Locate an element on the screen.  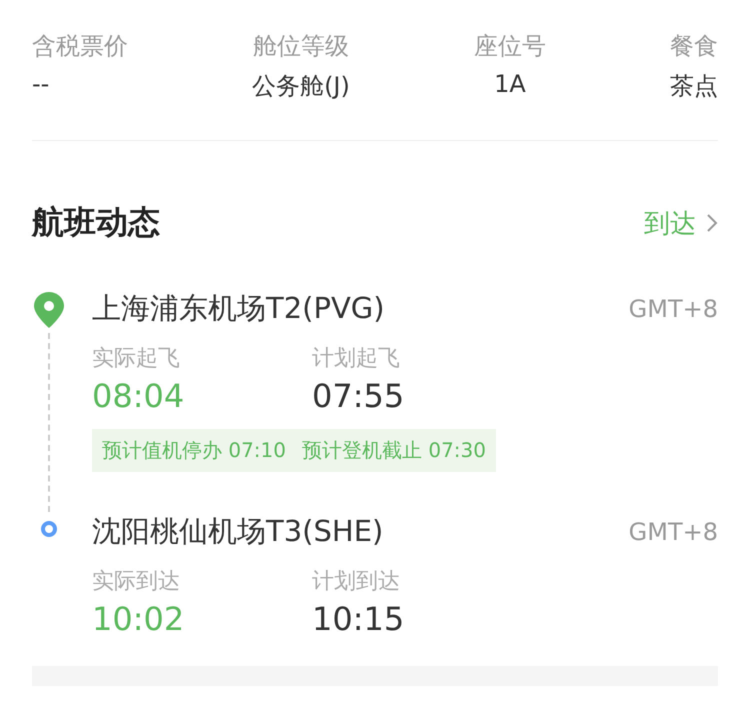
time-label: 计划起飞 is located at coordinates (356, 359).